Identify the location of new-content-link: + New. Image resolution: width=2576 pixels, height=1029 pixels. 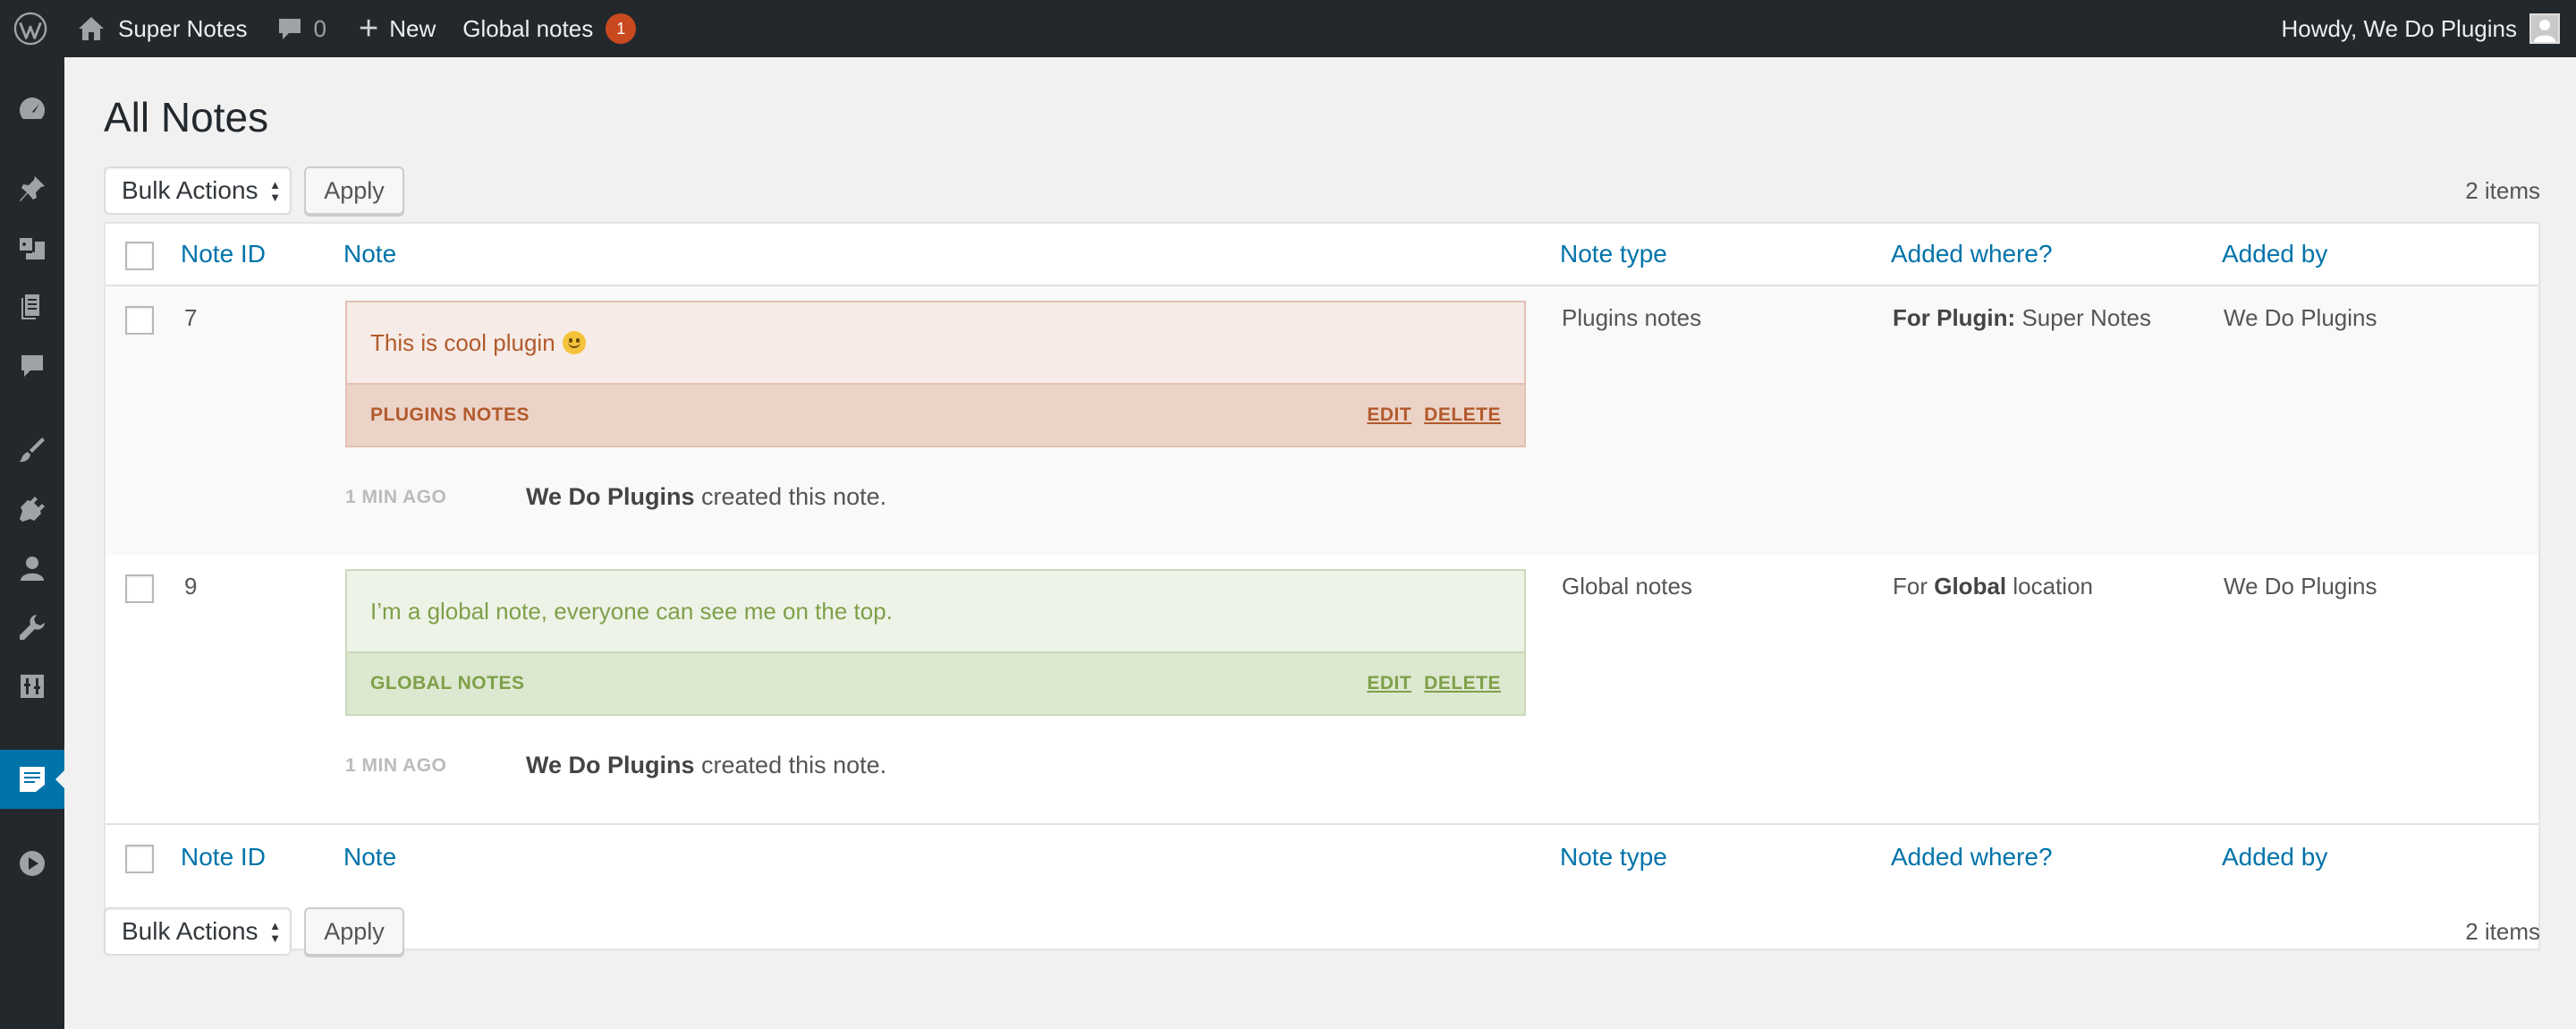
(397, 28).